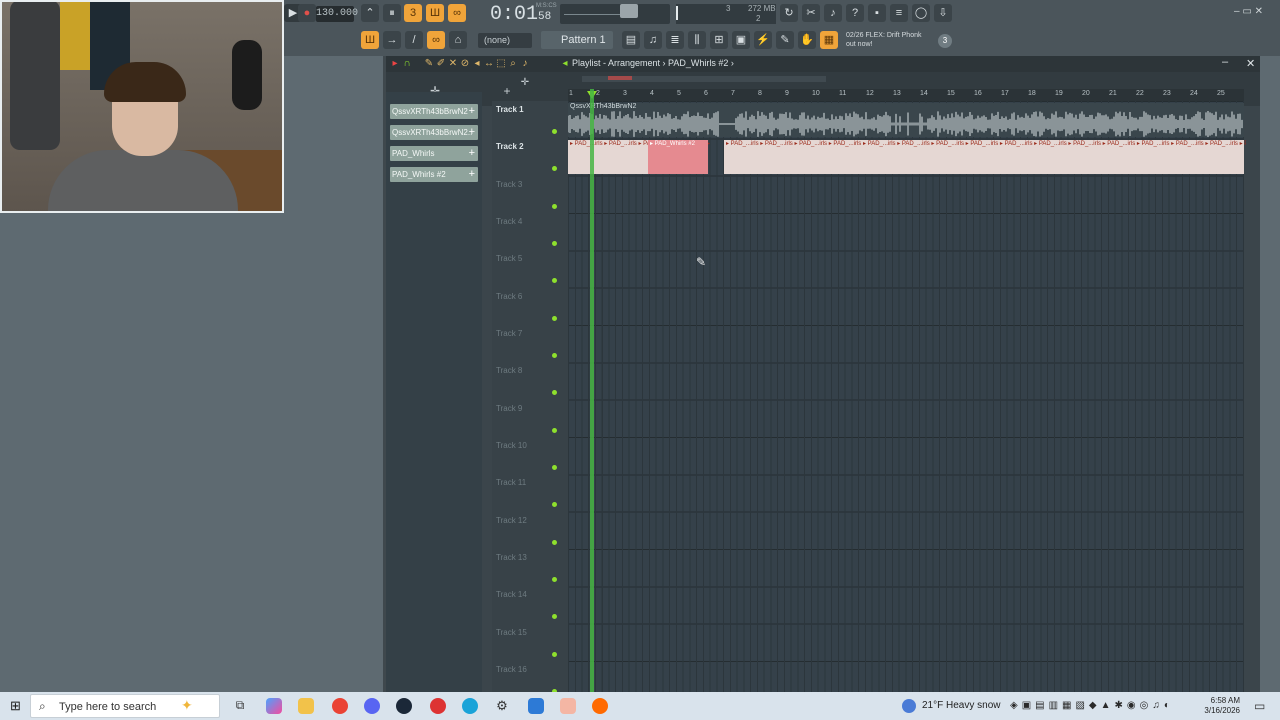 The image size is (1280, 720). What do you see at coordinates (15, 706) in the screenshot?
I see `windows-start-icon: ⊞` at bounding box center [15, 706].